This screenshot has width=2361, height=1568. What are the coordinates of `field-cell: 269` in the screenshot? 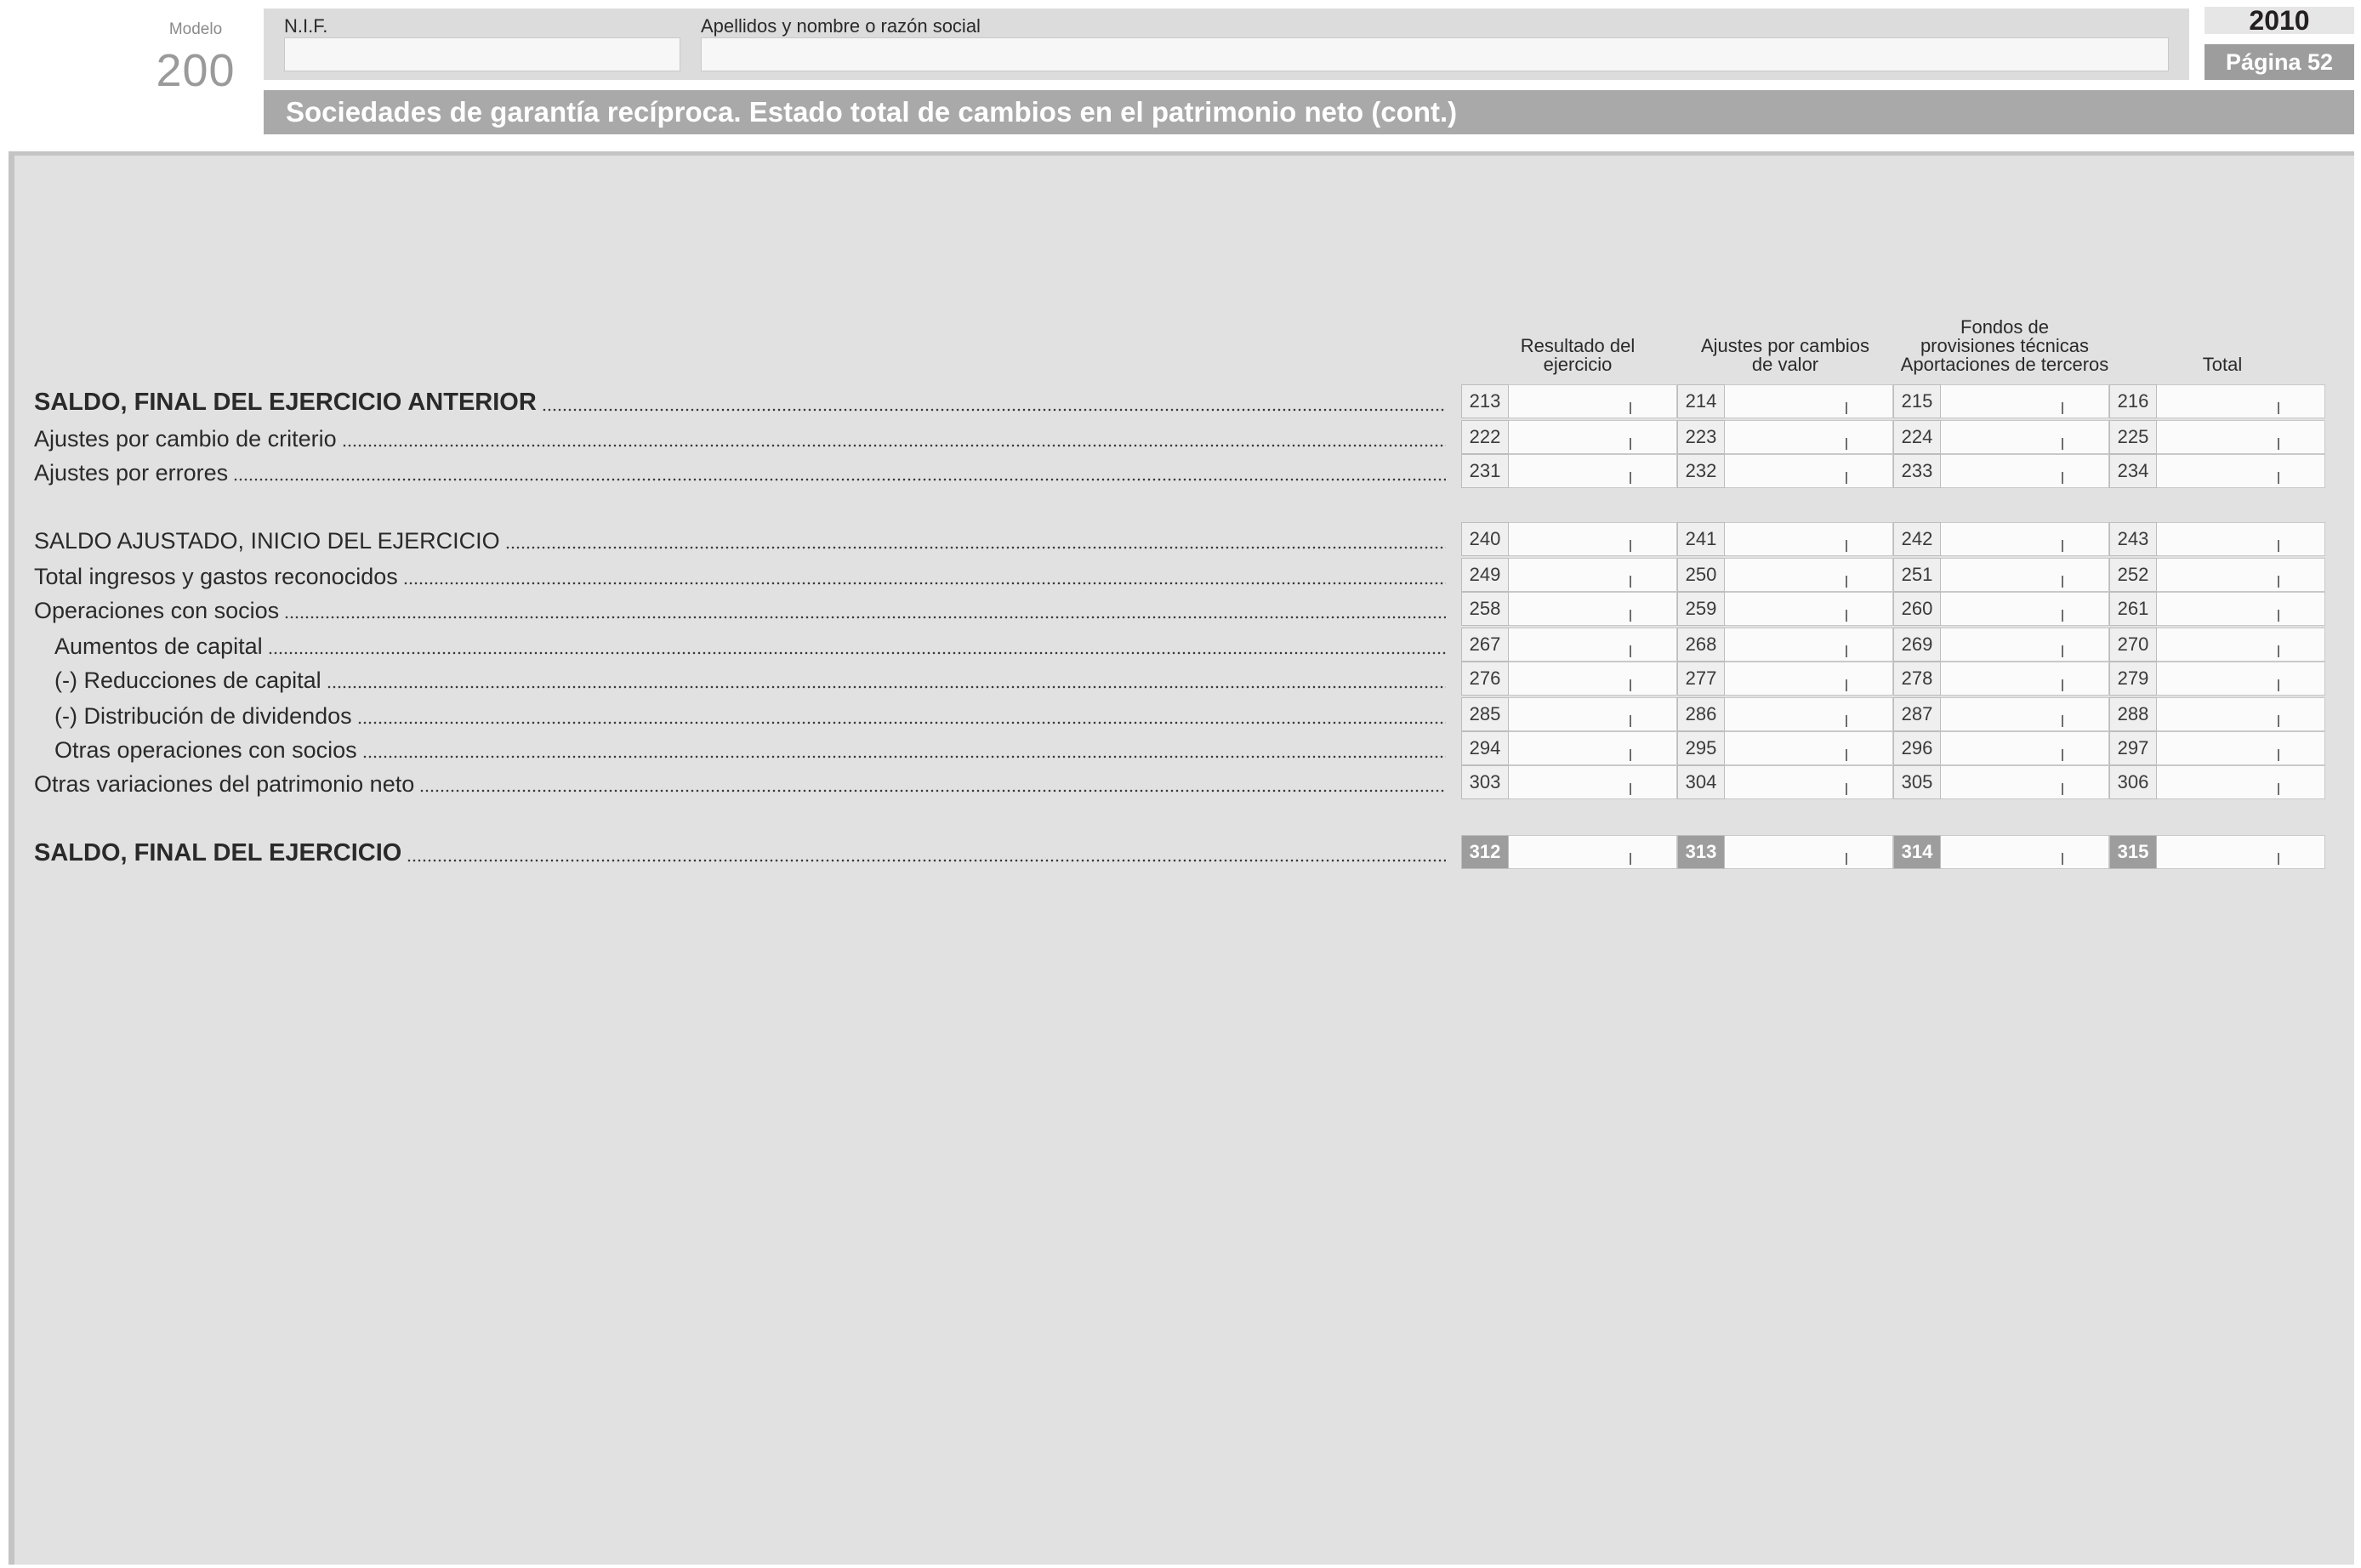 It's located at (2001, 645).